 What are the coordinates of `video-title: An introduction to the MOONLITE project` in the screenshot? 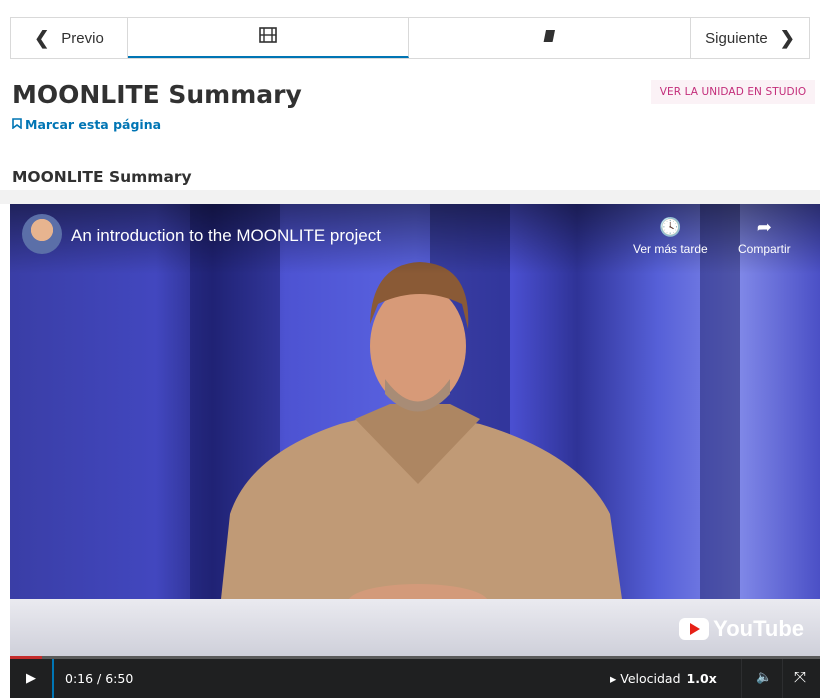 It's located at (226, 236).